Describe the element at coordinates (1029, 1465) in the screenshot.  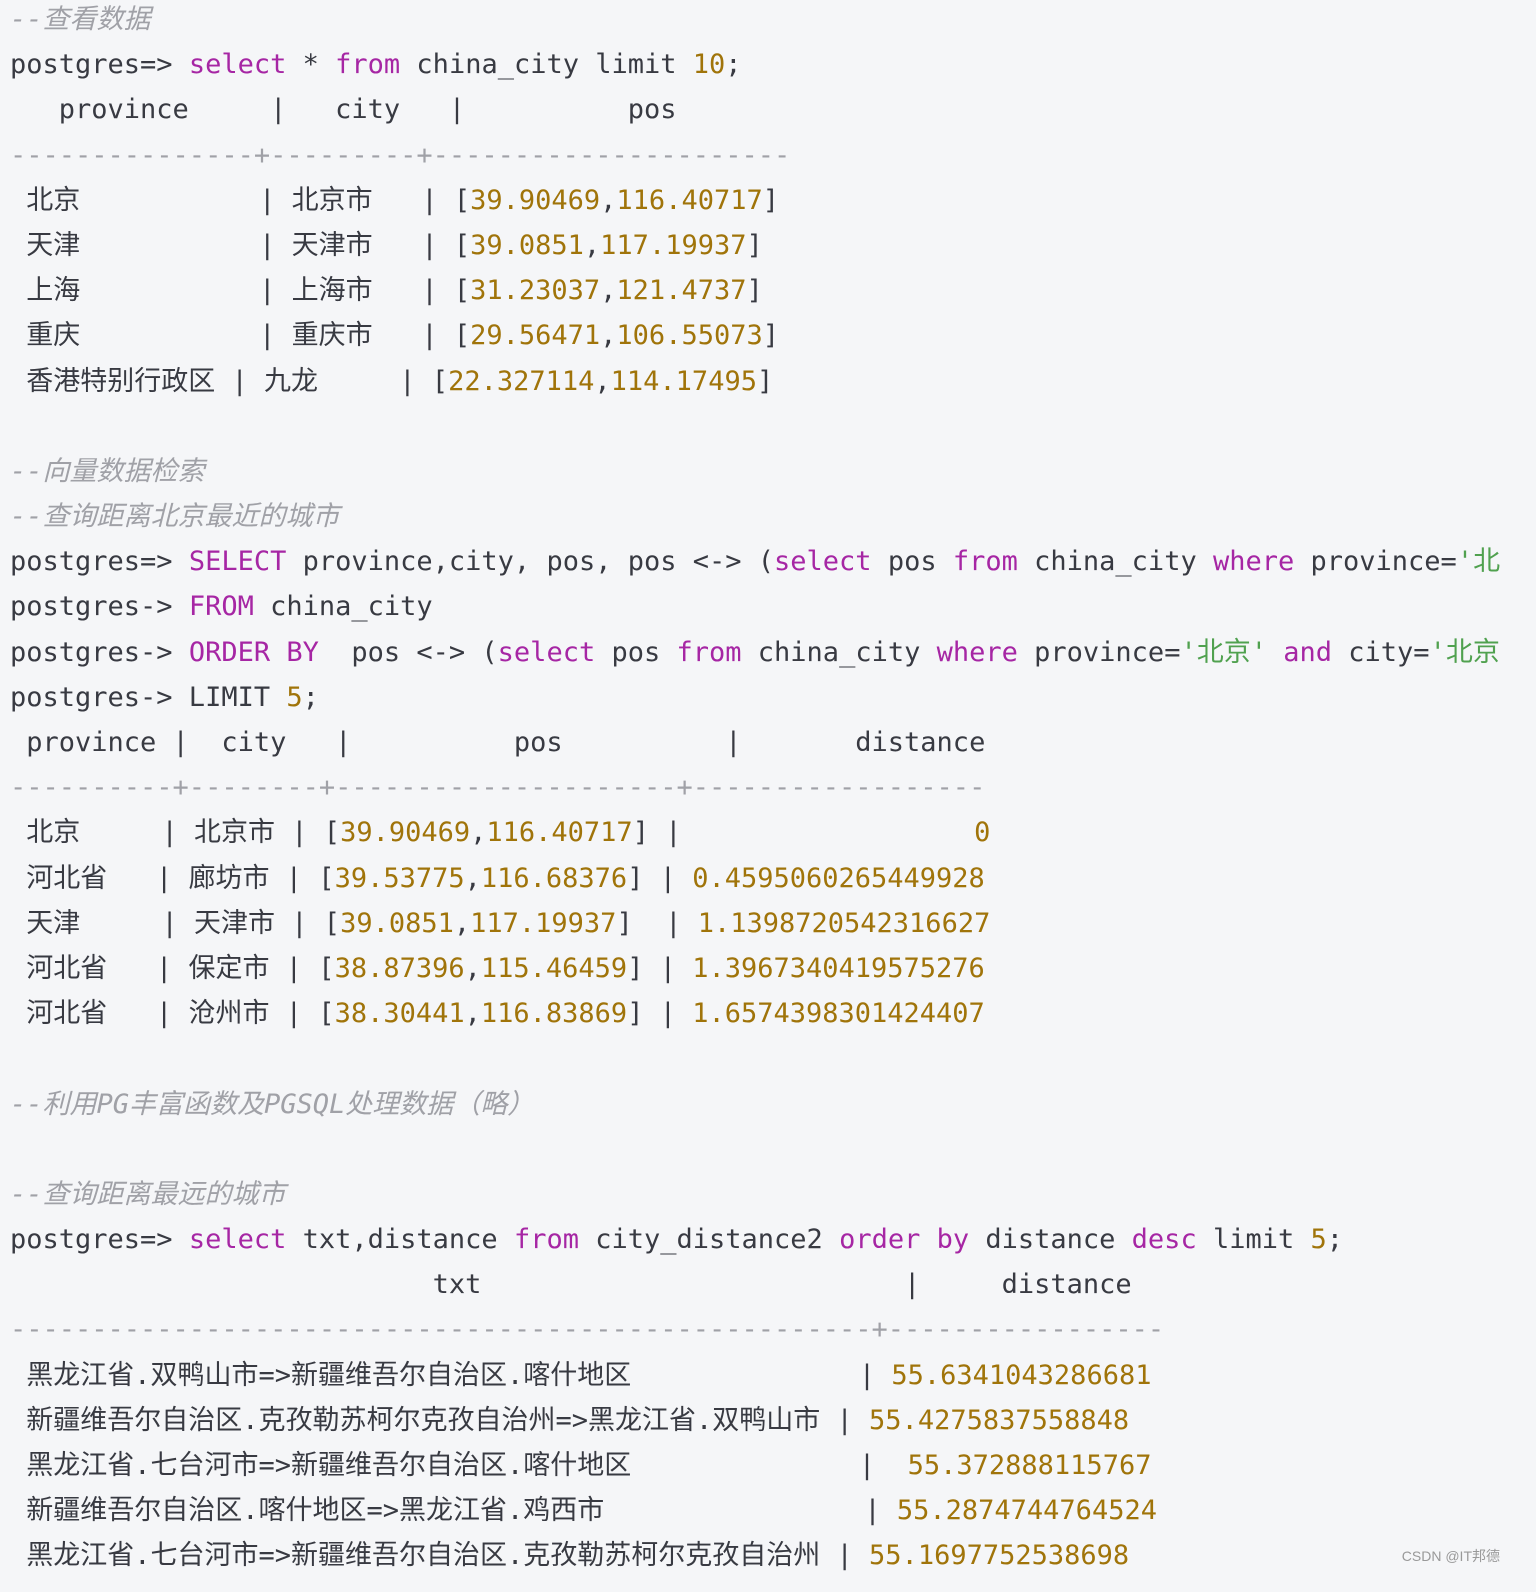
I see `number-token: 55.372888115767` at that location.